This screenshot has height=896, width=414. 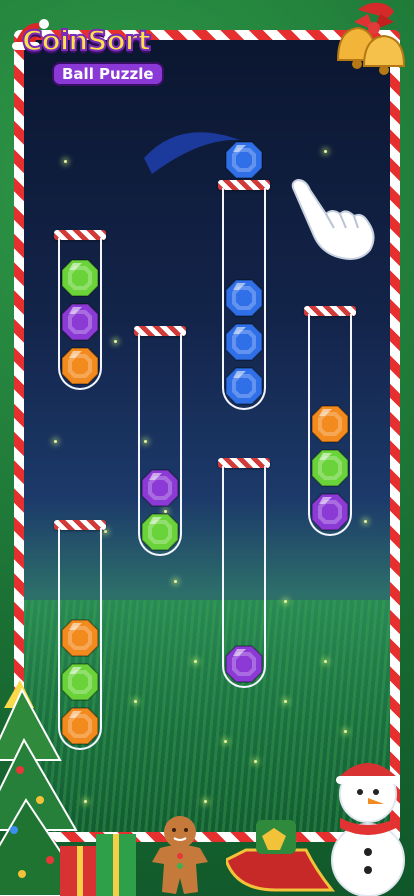 What do you see at coordinates (98, 865) in the screenshot?
I see `gift-boxes-icon` at bounding box center [98, 865].